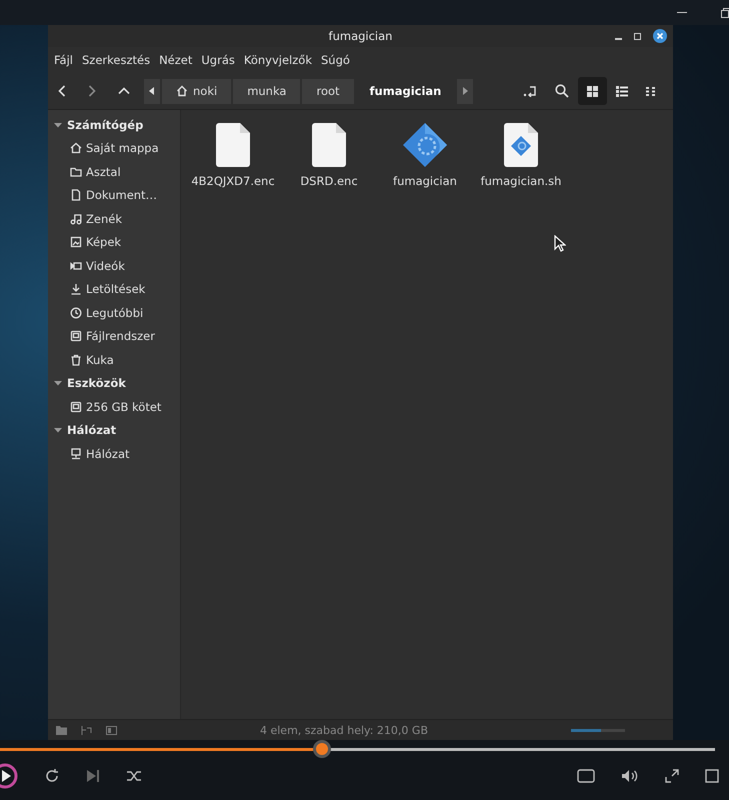  What do you see at coordinates (521, 181) in the screenshot?
I see `file-name: fumagician.sh` at bounding box center [521, 181].